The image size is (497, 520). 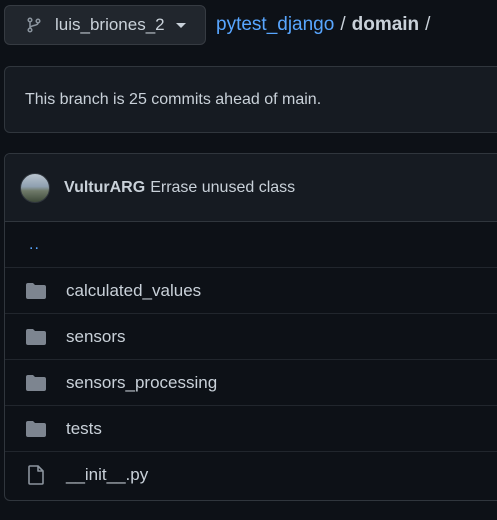 I want to click on latest-commit-row: VulturARG Errase unused class, so click(x=251, y=188).